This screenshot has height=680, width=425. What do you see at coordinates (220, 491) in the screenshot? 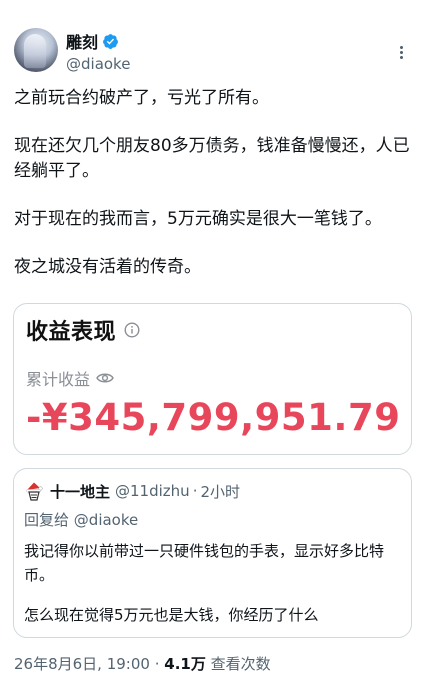
I see `reply-time: 2小时` at bounding box center [220, 491].